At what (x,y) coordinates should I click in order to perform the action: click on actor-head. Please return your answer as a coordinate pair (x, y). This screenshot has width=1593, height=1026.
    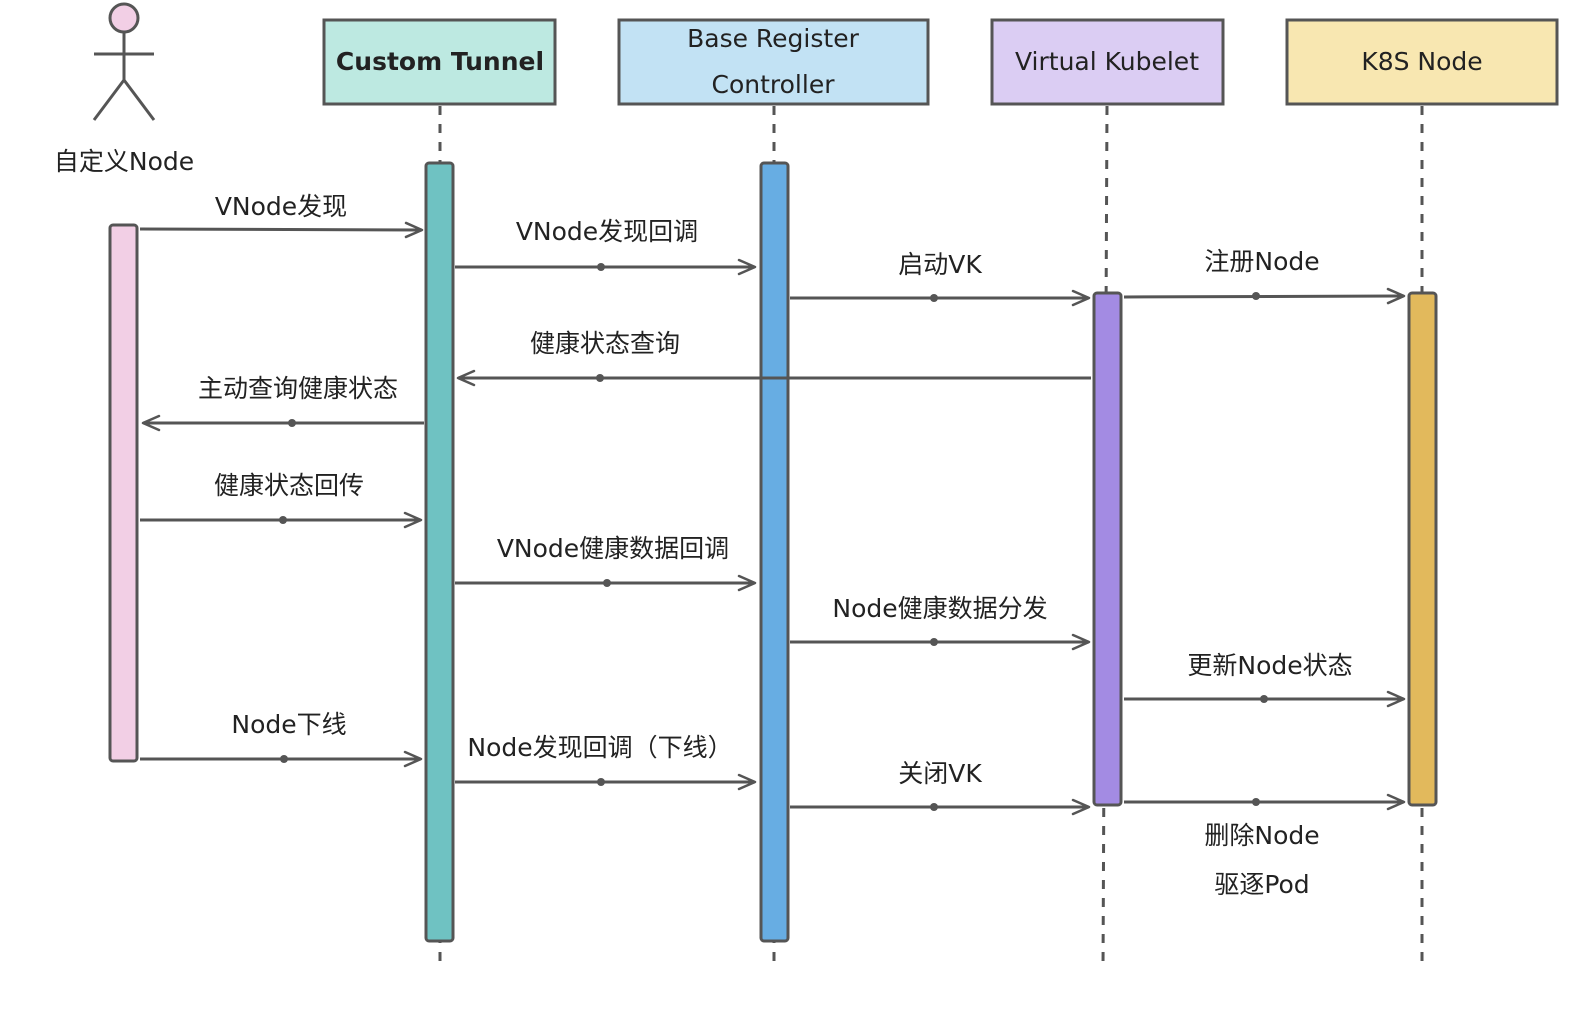
    Looking at the image, I should click on (124, 18).